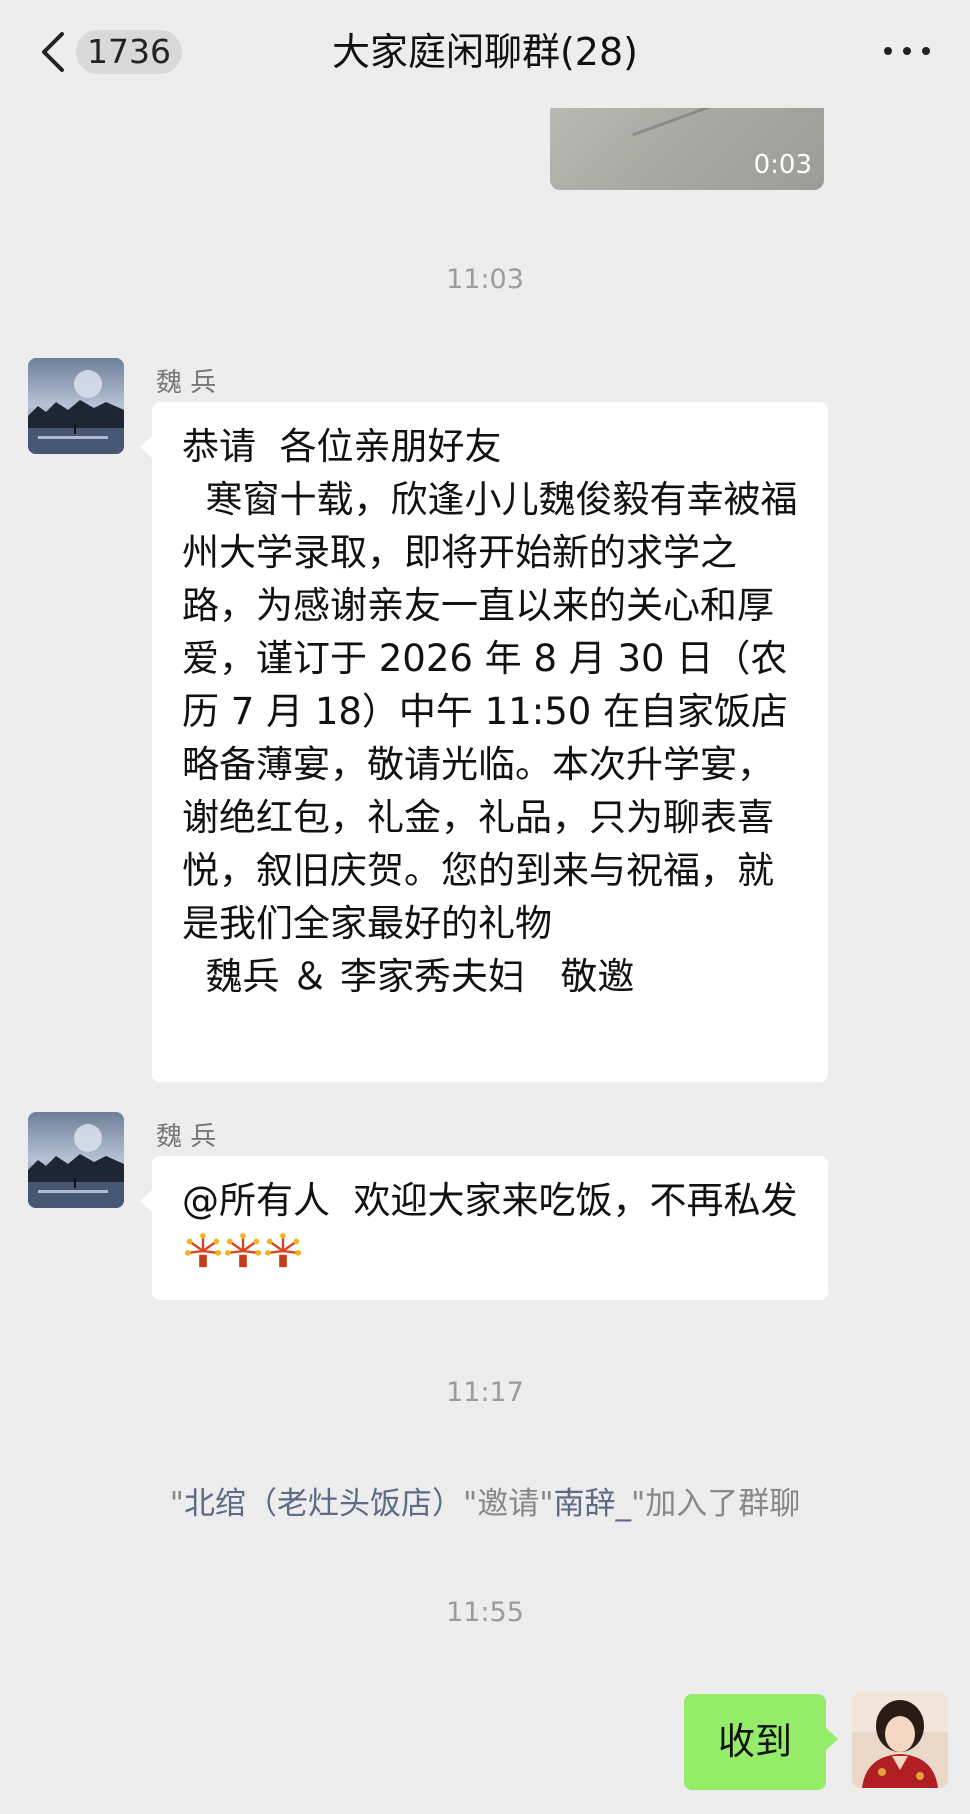  I want to click on self-avatar, so click(900, 1740).